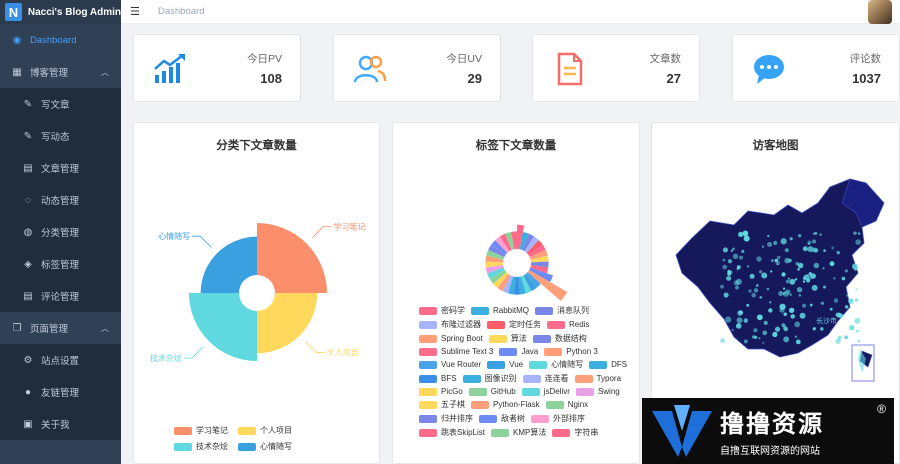  I want to click on tag-legend-item: RabbitMQ, so click(500, 310).